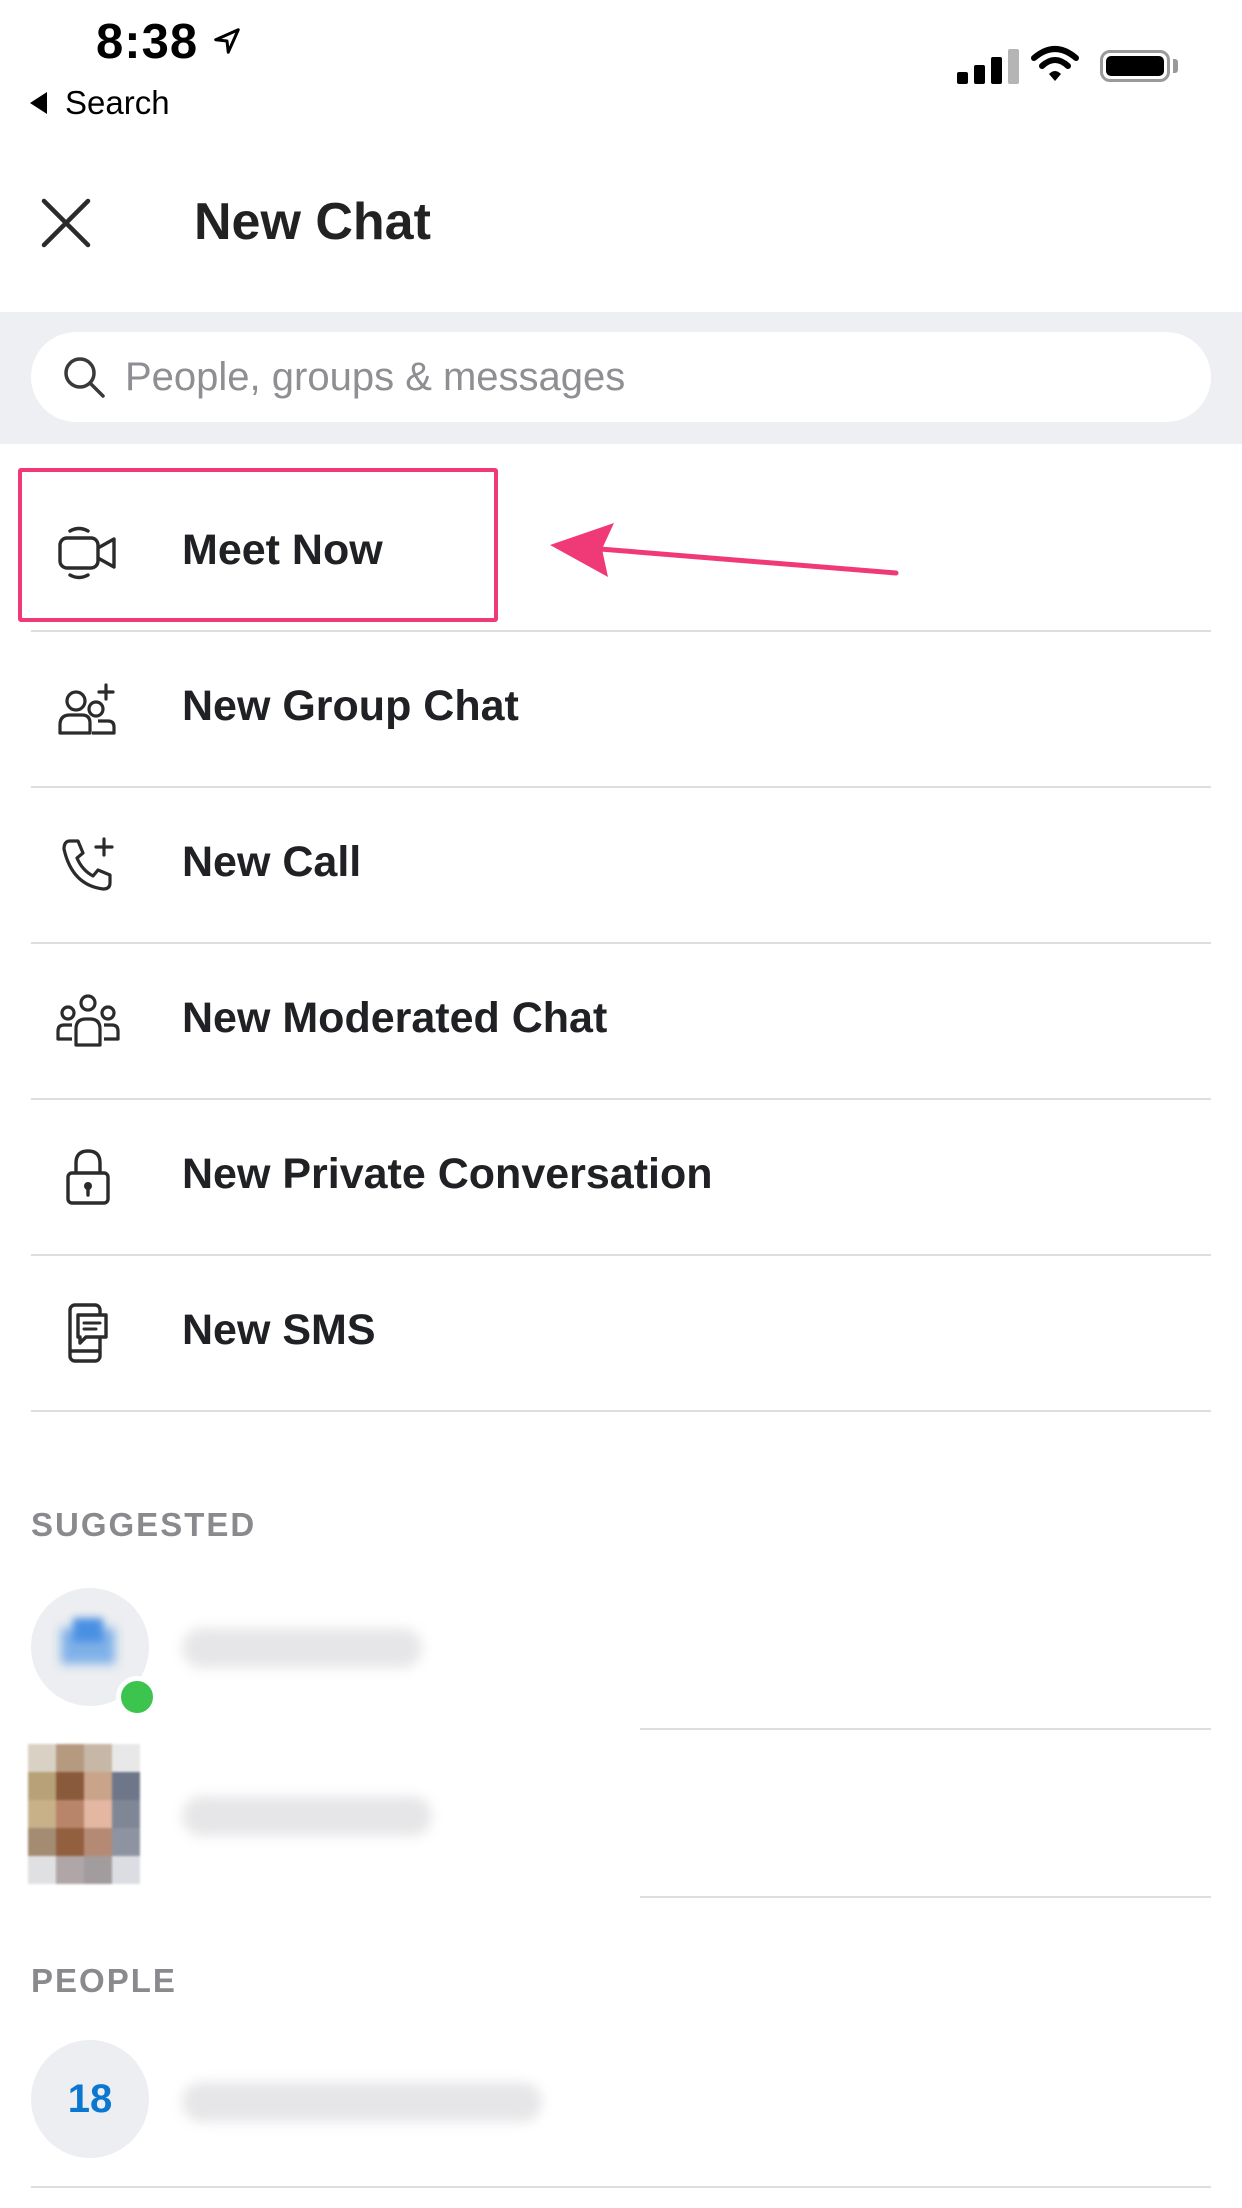  Describe the element at coordinates (87, 709) in the screenshot. I see `group-add-icon` at that location.